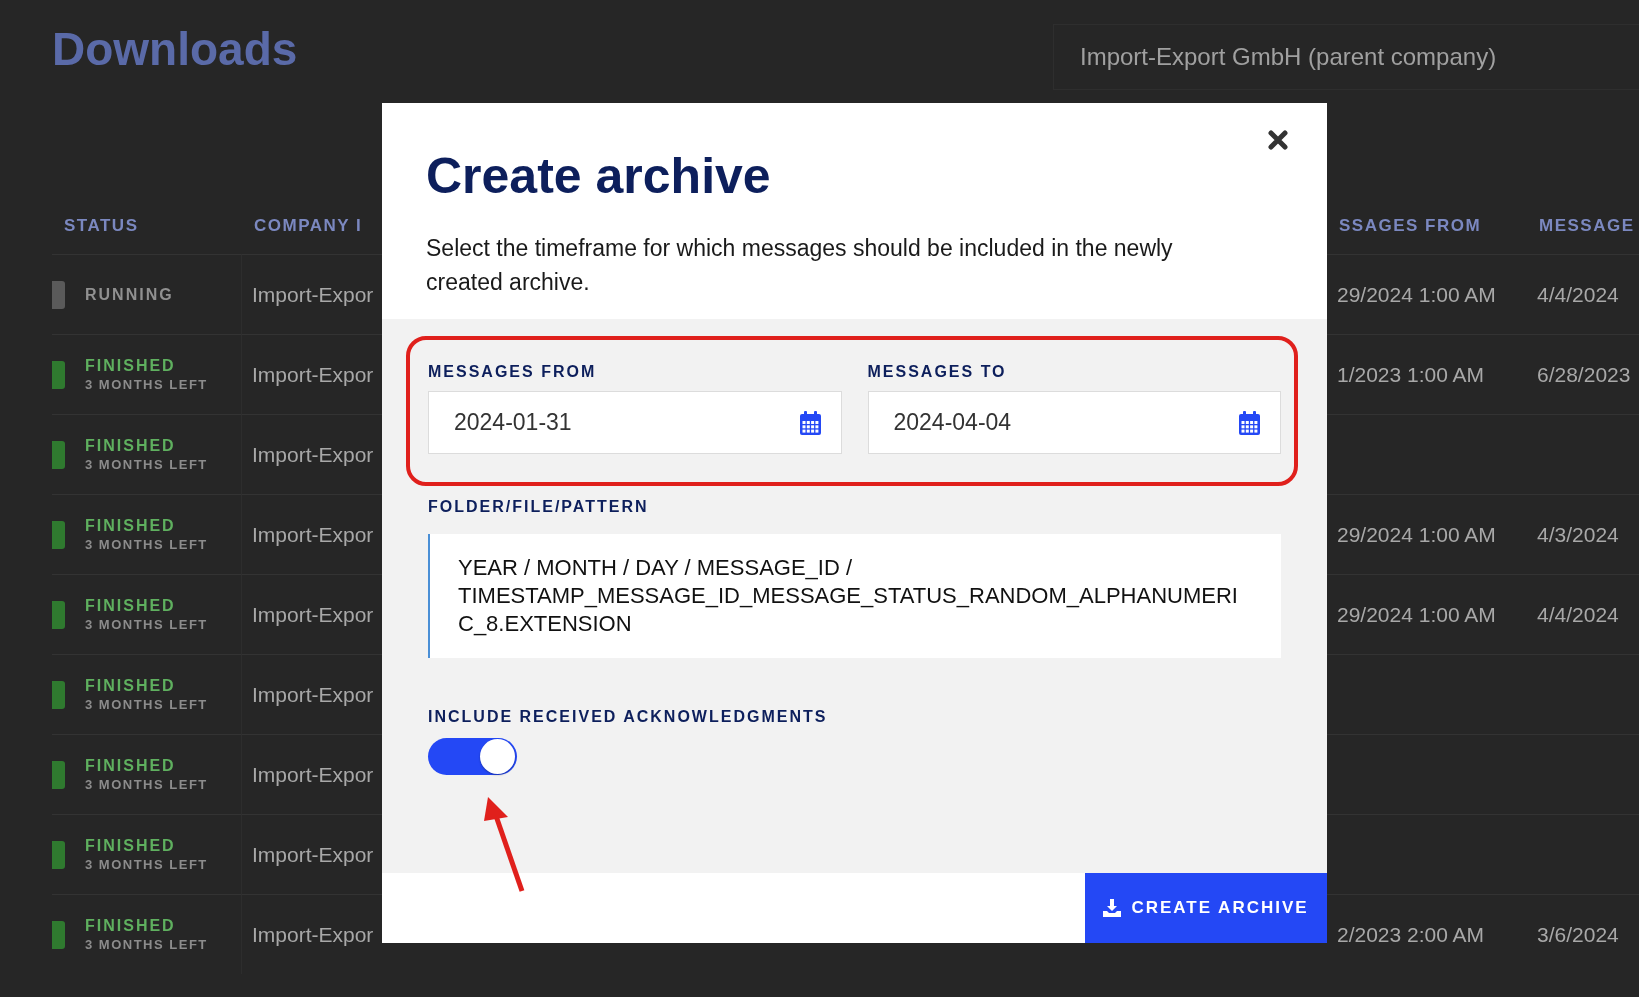 Image resolution: width=1639 pixels, height=997 pixels. Describe the element at coordinates (175, 49) in the screenshot. I see `page-title: Downloads` at that location.